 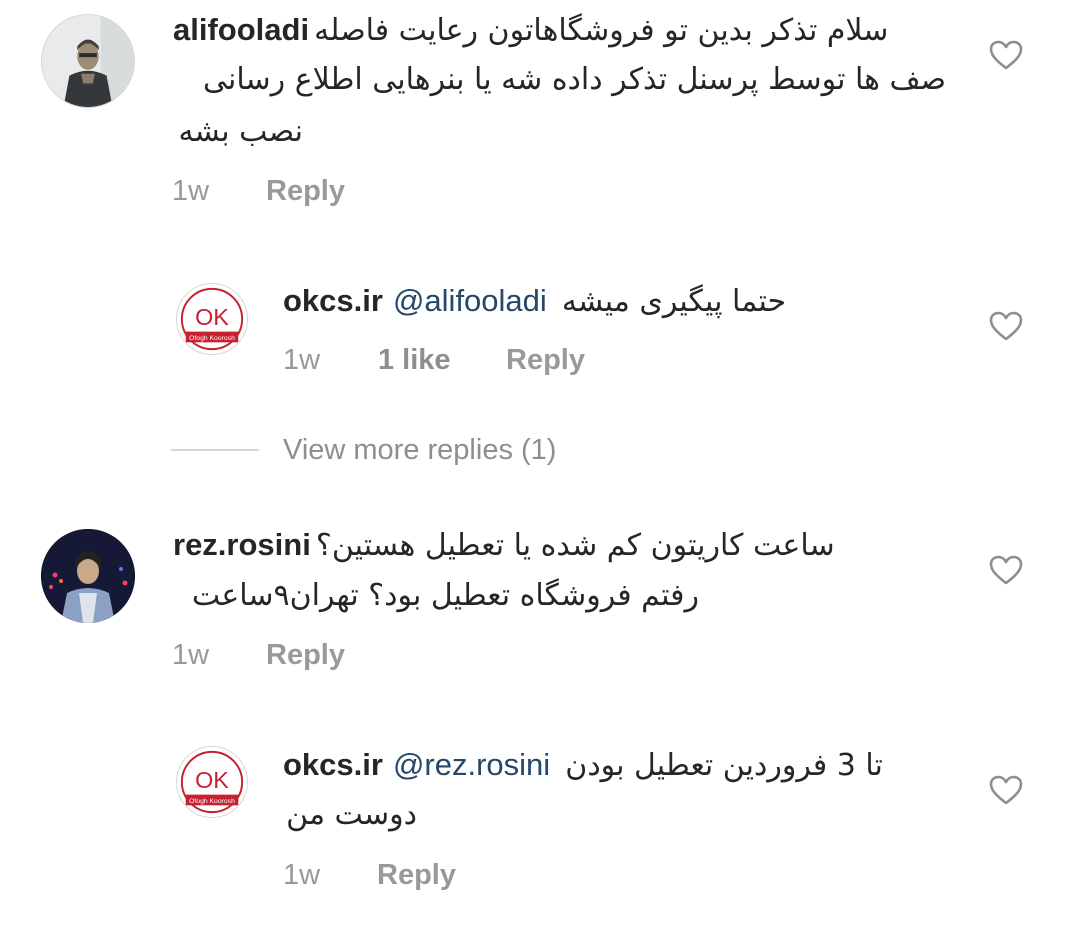 What do you see at coordinates (88, 576) in the screenshot?
I see `user-avatar-rez-rosini` at bounding box center [88, 576].